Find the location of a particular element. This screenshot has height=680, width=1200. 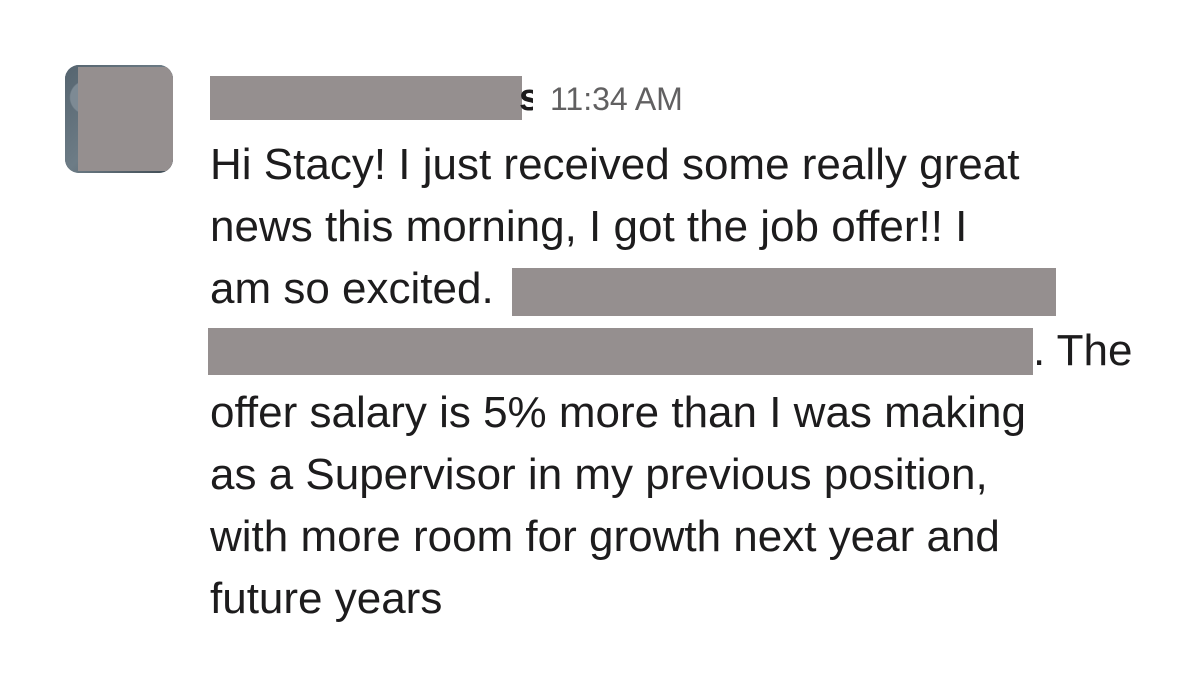

message-header: s 11:34 AM is located at coordinates (510, 99).